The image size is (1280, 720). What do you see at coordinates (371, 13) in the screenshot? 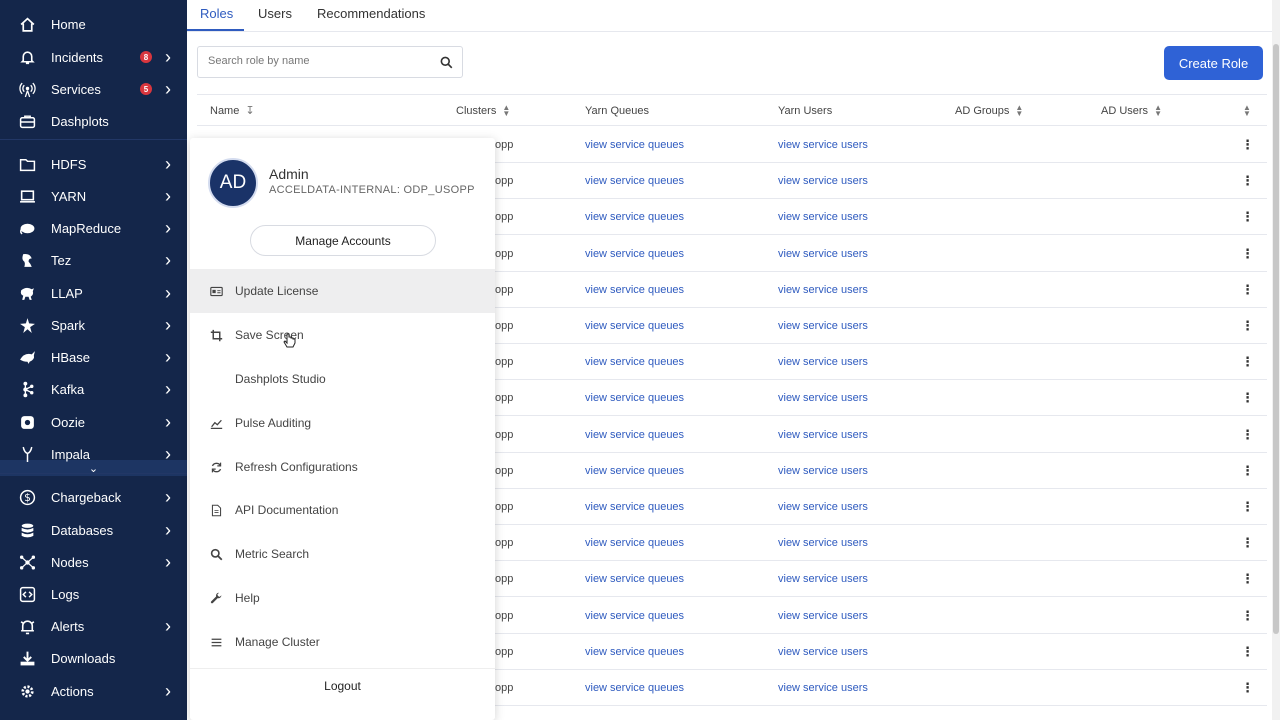
I see `tab-recommendations: Recommendations` at bounding box center [371, 13].